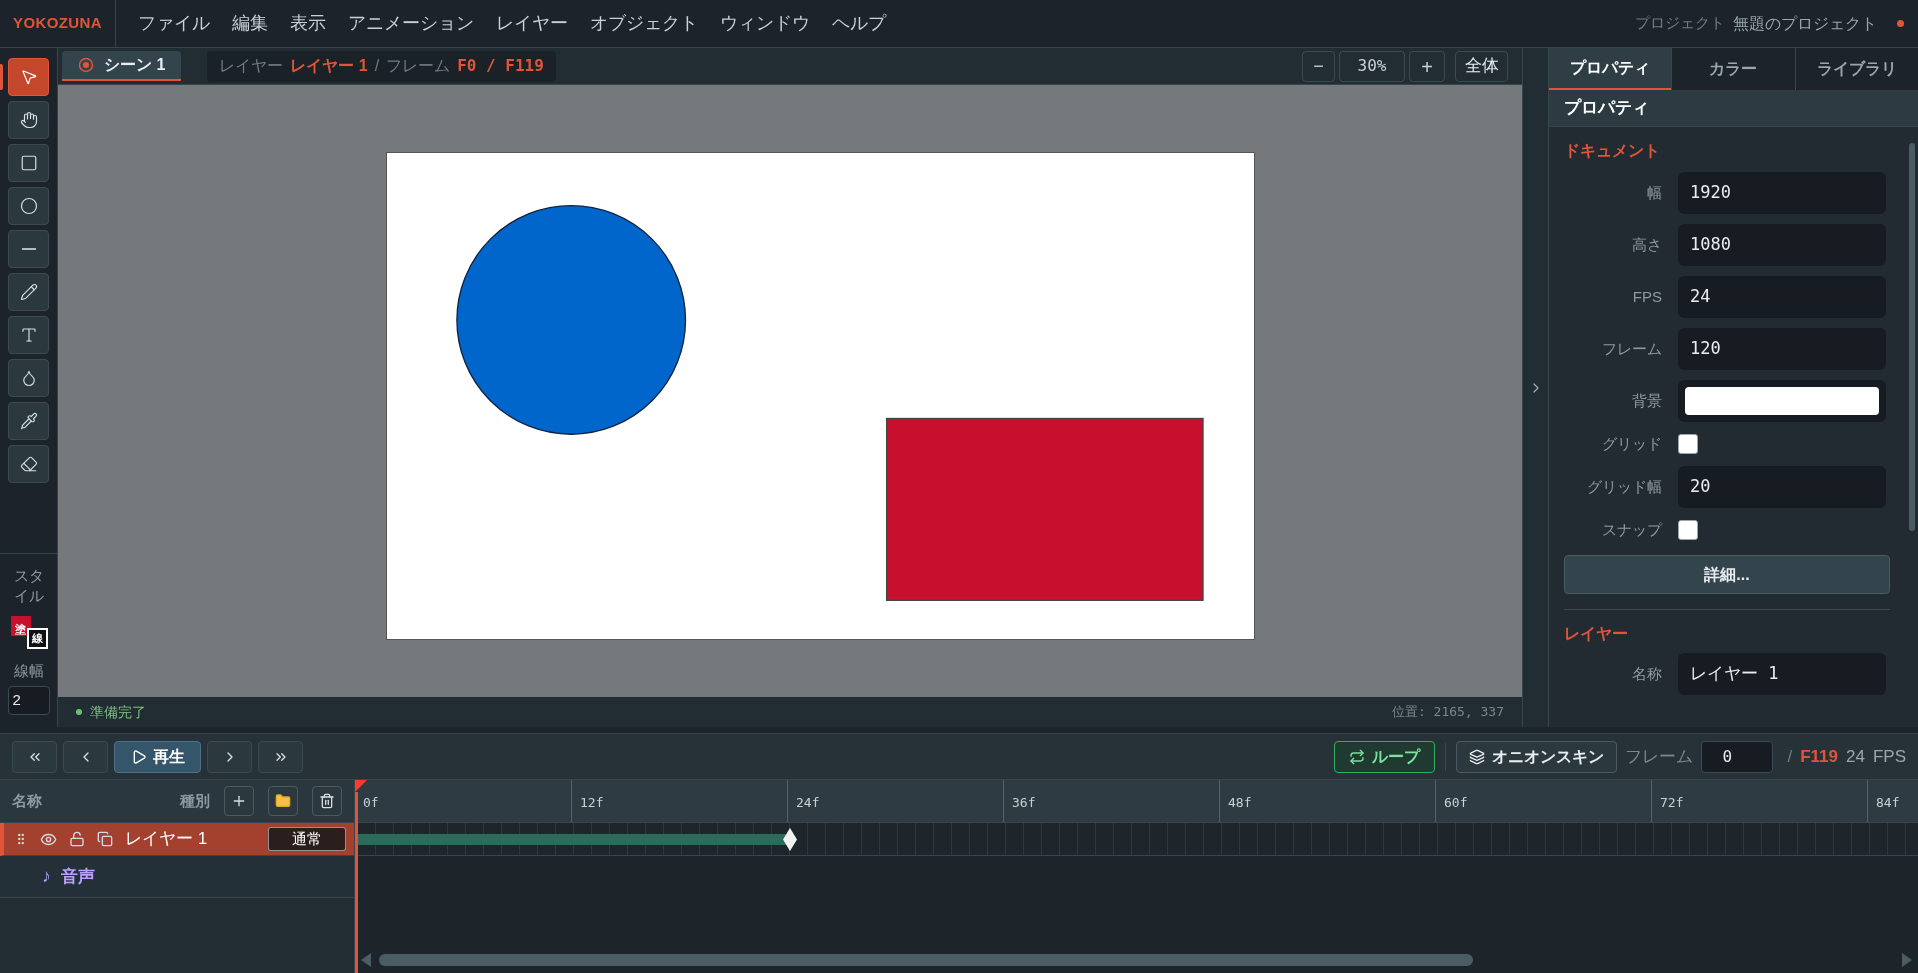 Image resolution: width=1918 pixels, height=973 pixels. I want to click on column-header: 種別, so click(195, 800).